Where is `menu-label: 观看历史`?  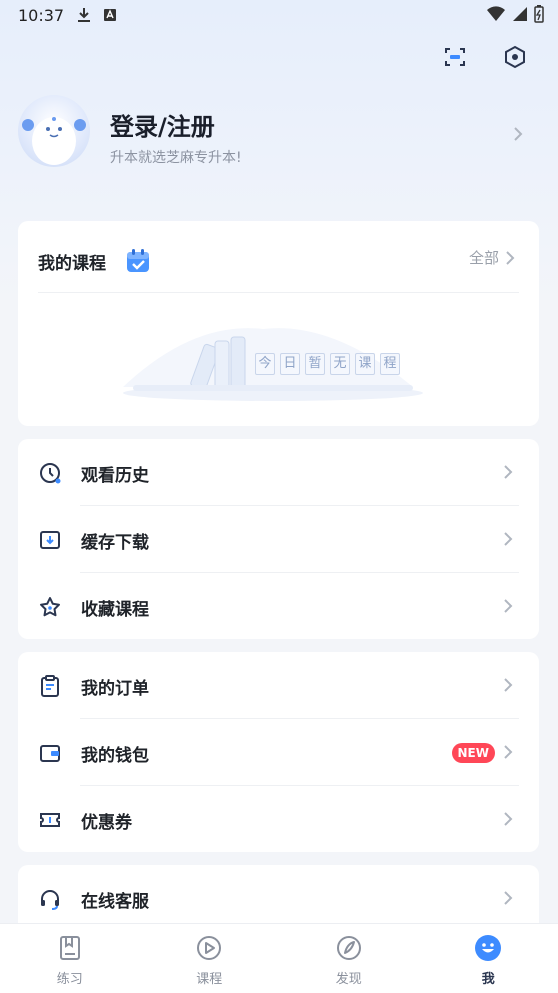 menu-label: 观看历史 is located at coordinates (115, 473).